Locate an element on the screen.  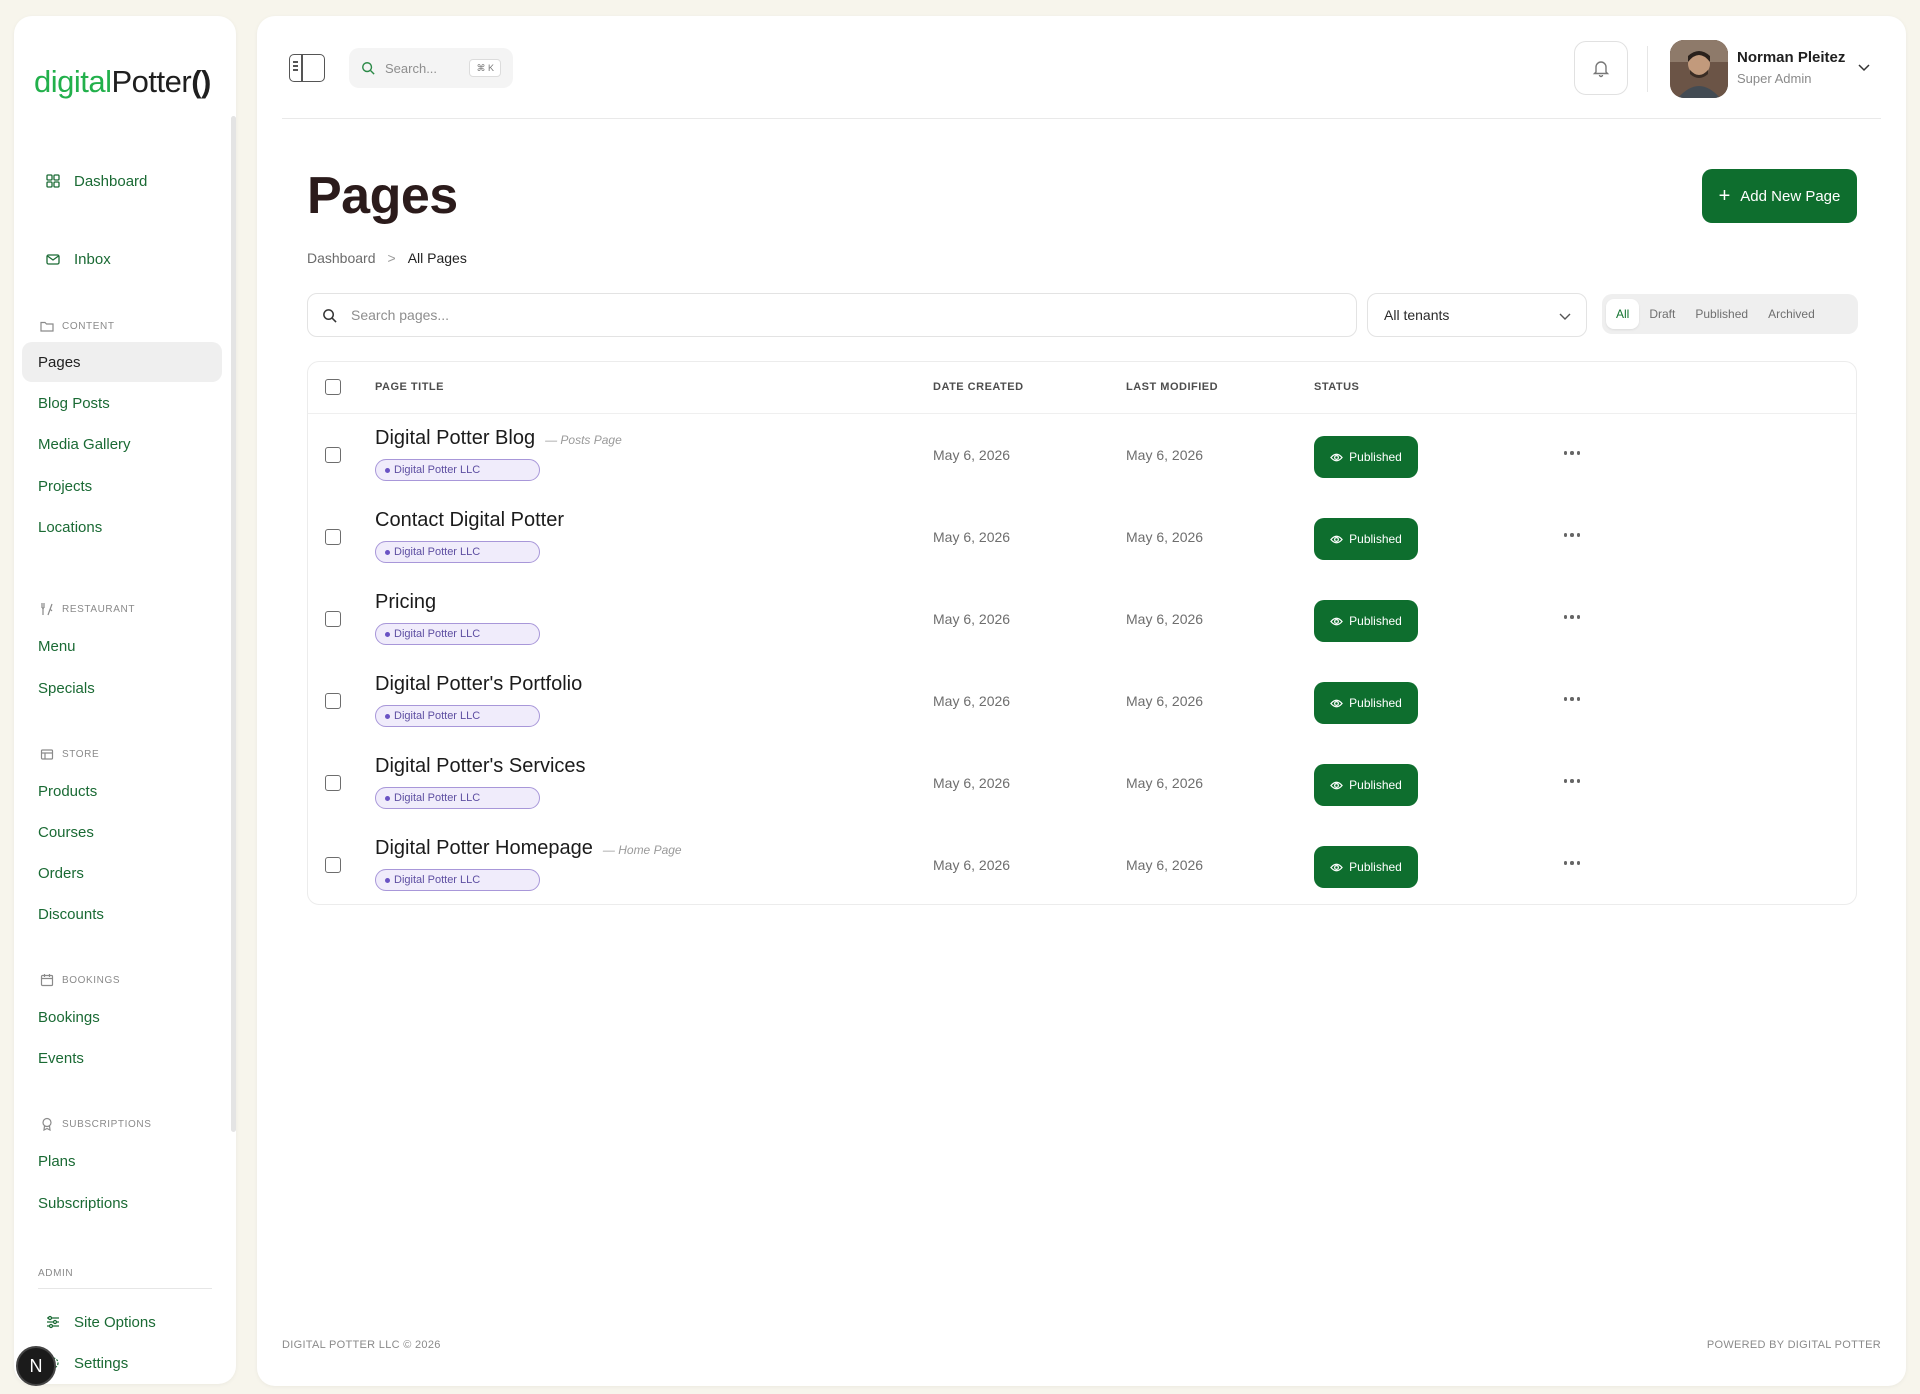
sidebar-item-media-gallery: Media Gallery is located at coordinates (122, 444).